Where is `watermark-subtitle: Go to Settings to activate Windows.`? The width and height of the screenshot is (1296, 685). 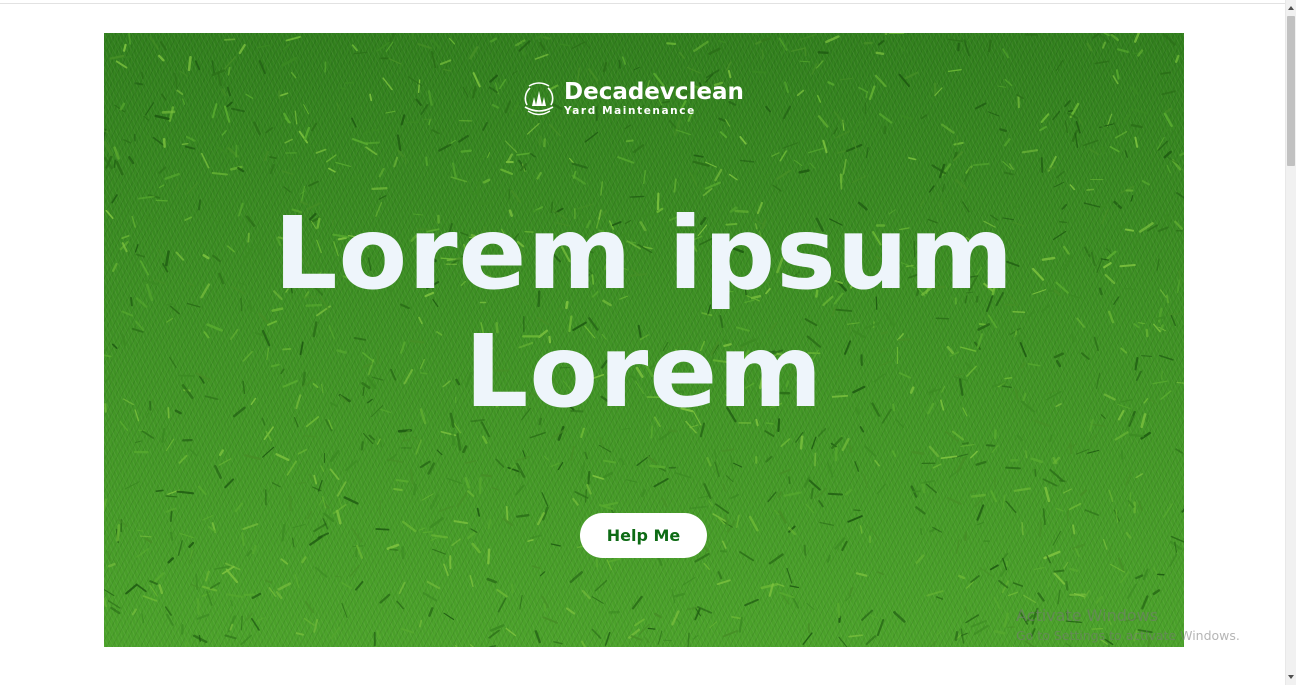 watermark-subtitle: Go to Settings to activate Windows. is located at coordinates (1128, 636).